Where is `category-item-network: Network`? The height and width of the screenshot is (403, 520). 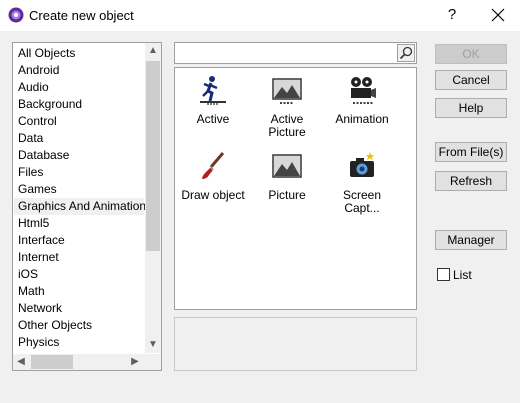 category-item-network: Network is located at coordinates (40, 308).